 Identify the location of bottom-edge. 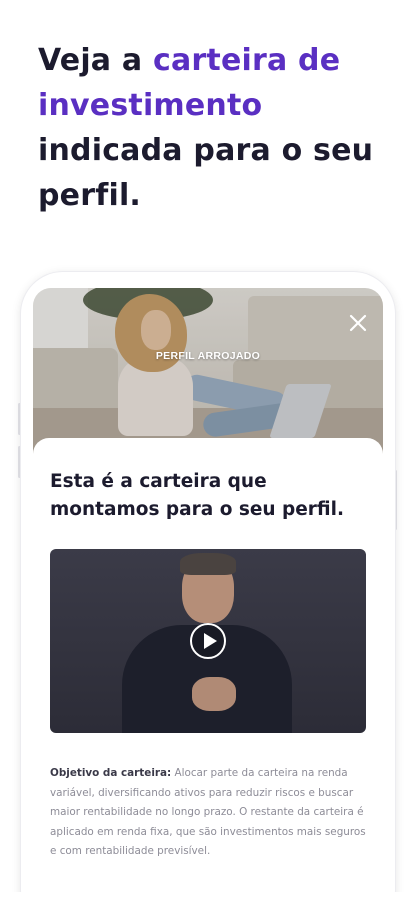
(207, 896).